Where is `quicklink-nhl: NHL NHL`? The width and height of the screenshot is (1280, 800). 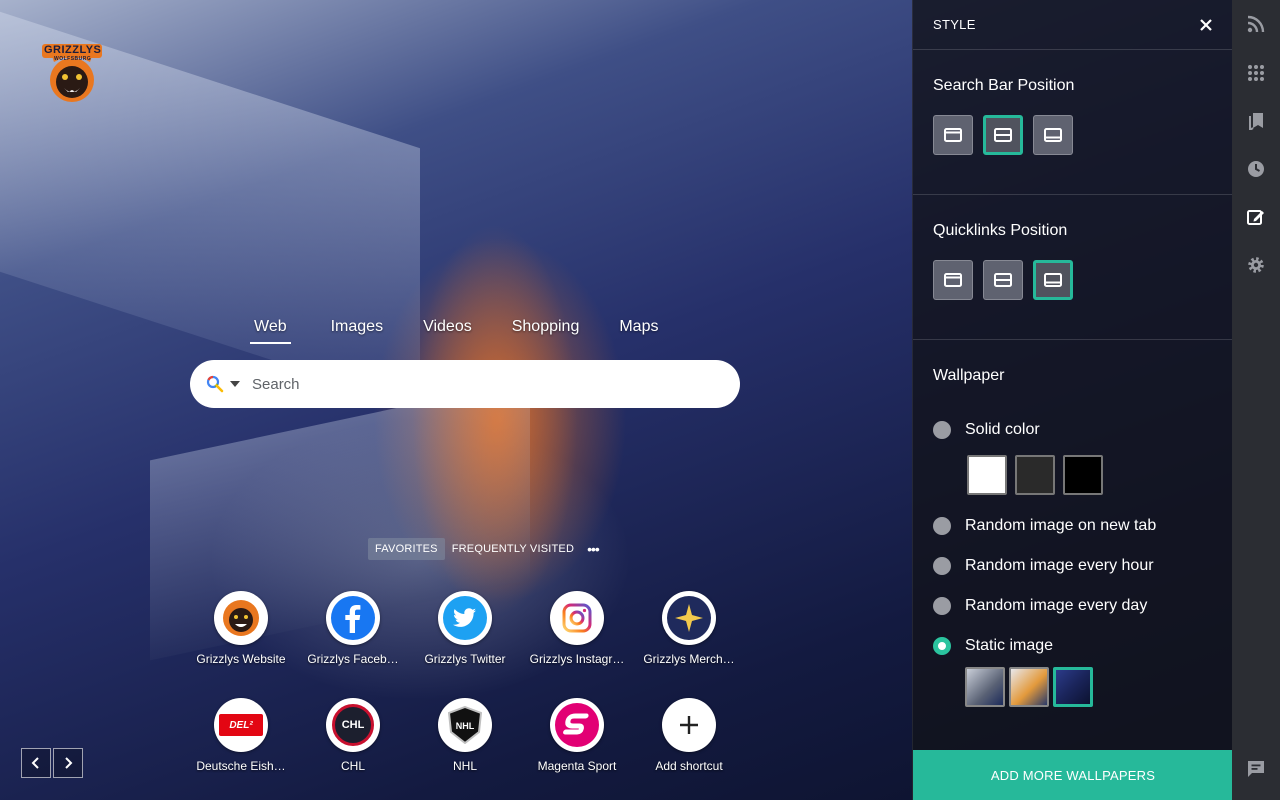
quicklink-nhl: NHL NHL is located at coordinates (465, 735).